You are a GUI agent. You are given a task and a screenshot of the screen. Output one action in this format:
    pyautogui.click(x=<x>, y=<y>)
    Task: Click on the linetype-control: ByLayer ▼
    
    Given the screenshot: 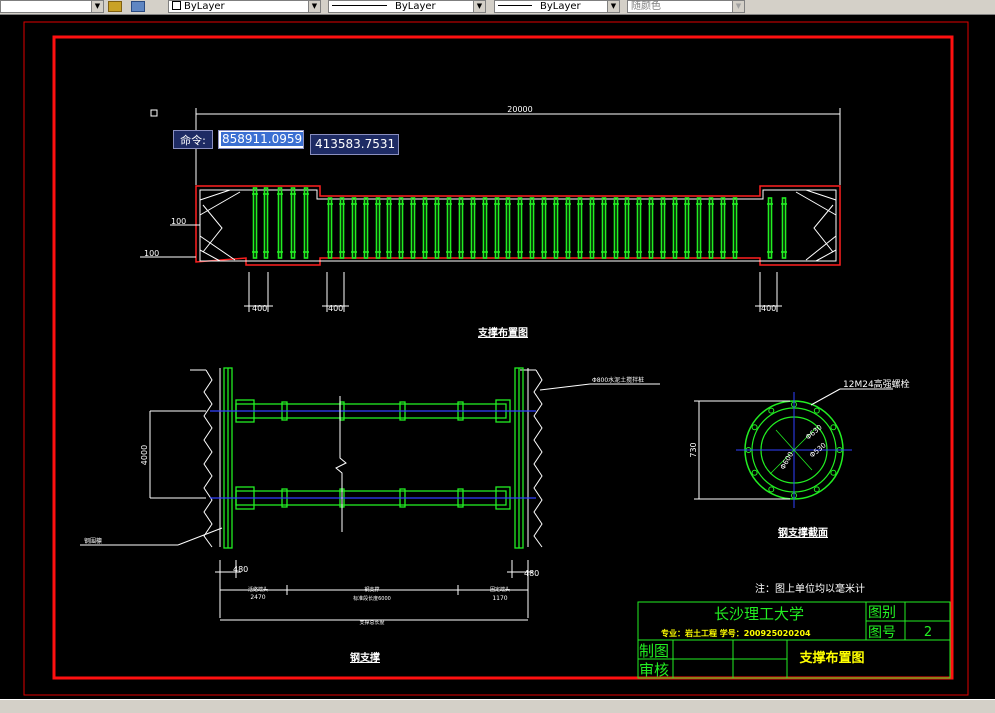 What is the action you would take?
    pyautogui.click(x=407, y=6)
    